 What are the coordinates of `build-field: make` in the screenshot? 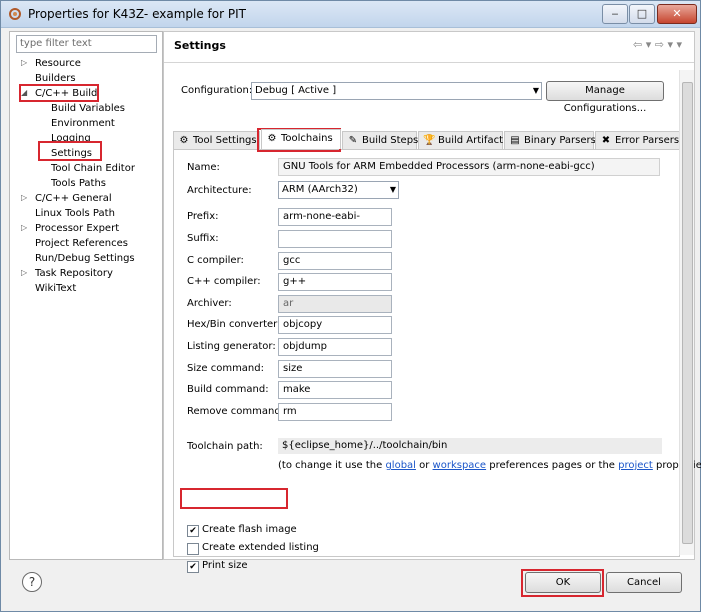 It's located at (335, 390).